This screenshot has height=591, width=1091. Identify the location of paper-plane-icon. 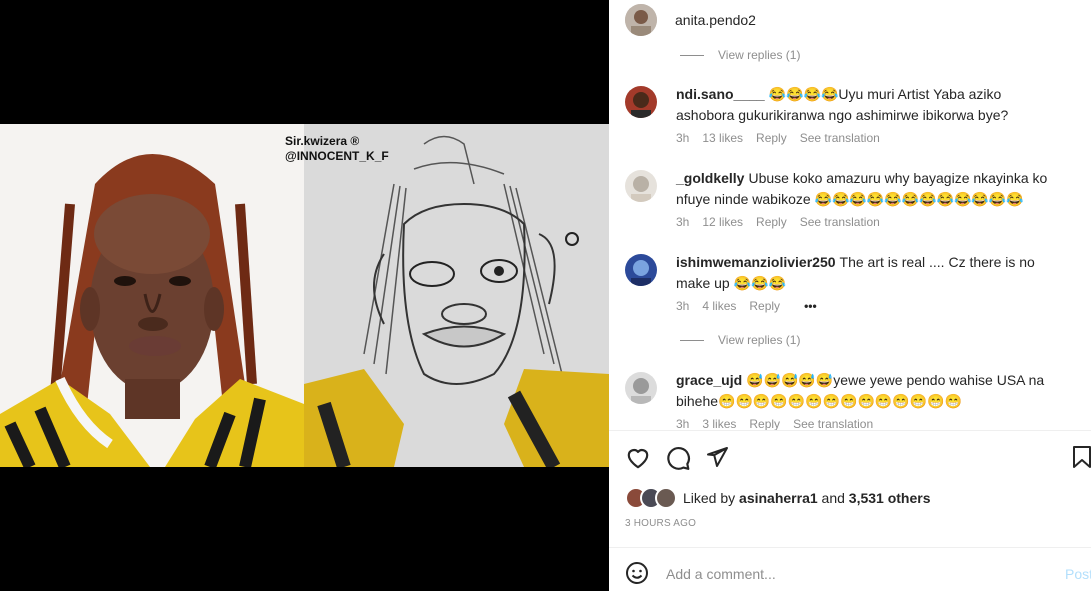
(717, 457).